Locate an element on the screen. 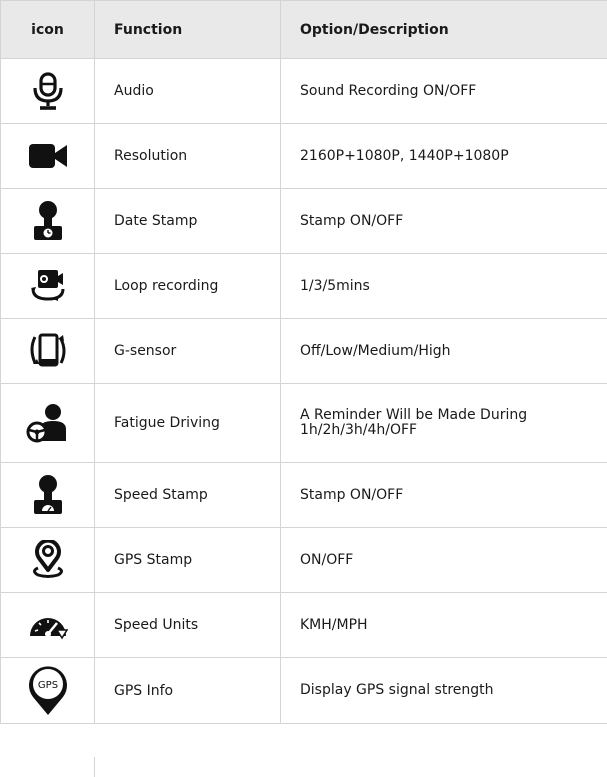  function-label: Resolution is located at coordinates (187, 156).